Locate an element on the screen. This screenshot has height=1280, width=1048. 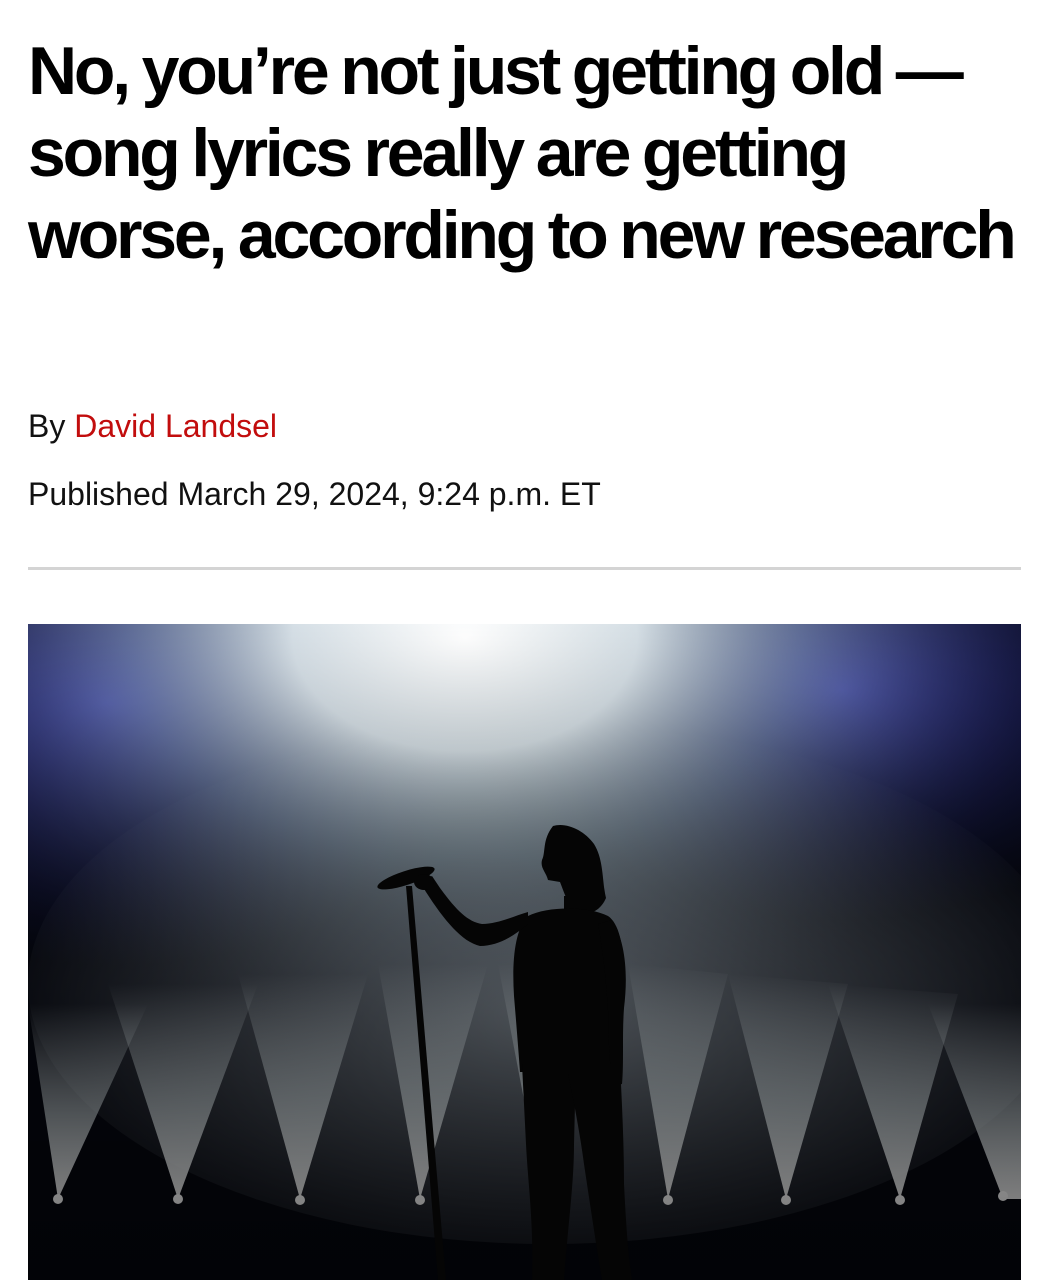
divider is located at coordinates (524, 568).